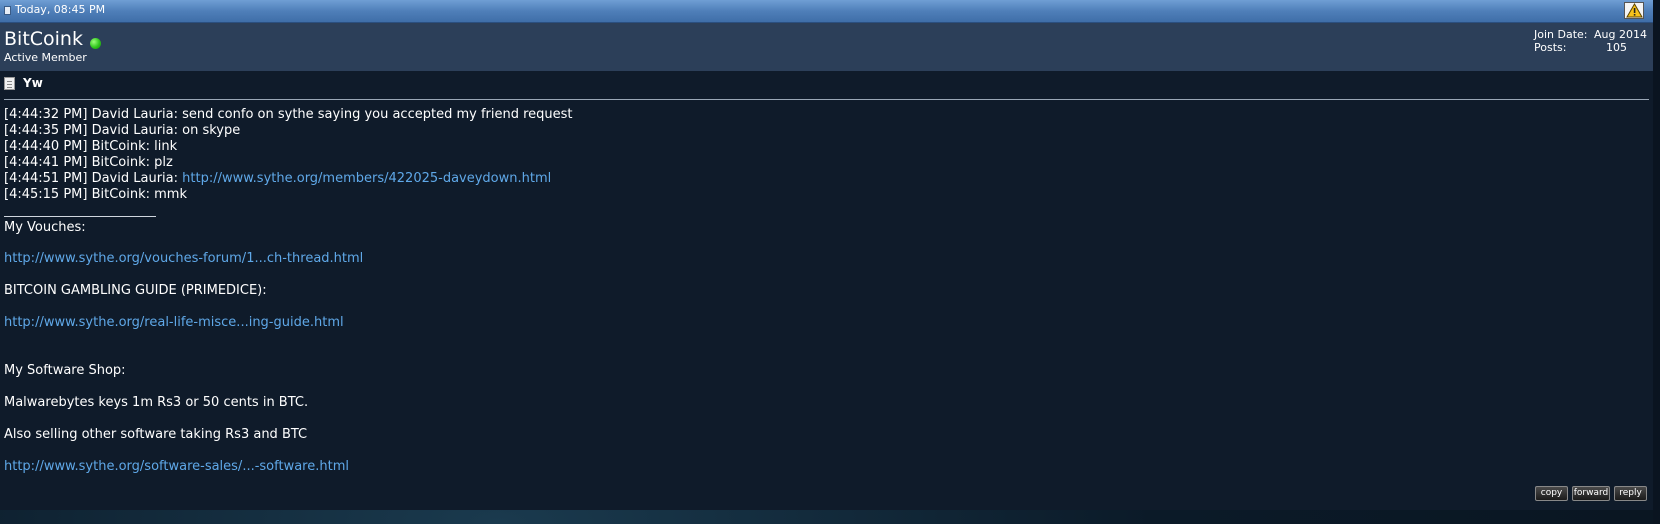  What do you see at coordinates (122, 130) in the screenshot?
I see `chat-line: [4:44:35 PM] David Lauria: on skype` at bounding box center [122, 130].